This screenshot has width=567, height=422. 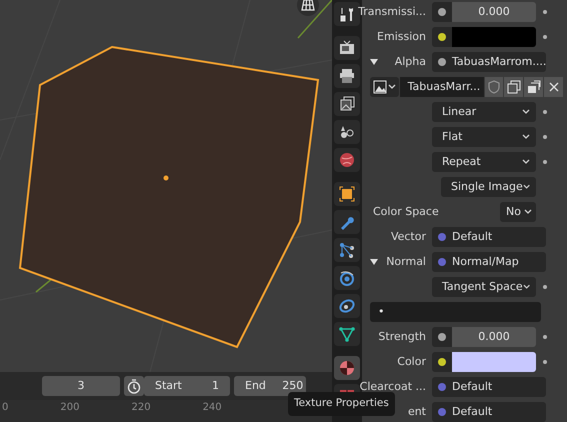 I want to click on ruler-tick-label: 0, so click(x=5, y=408).